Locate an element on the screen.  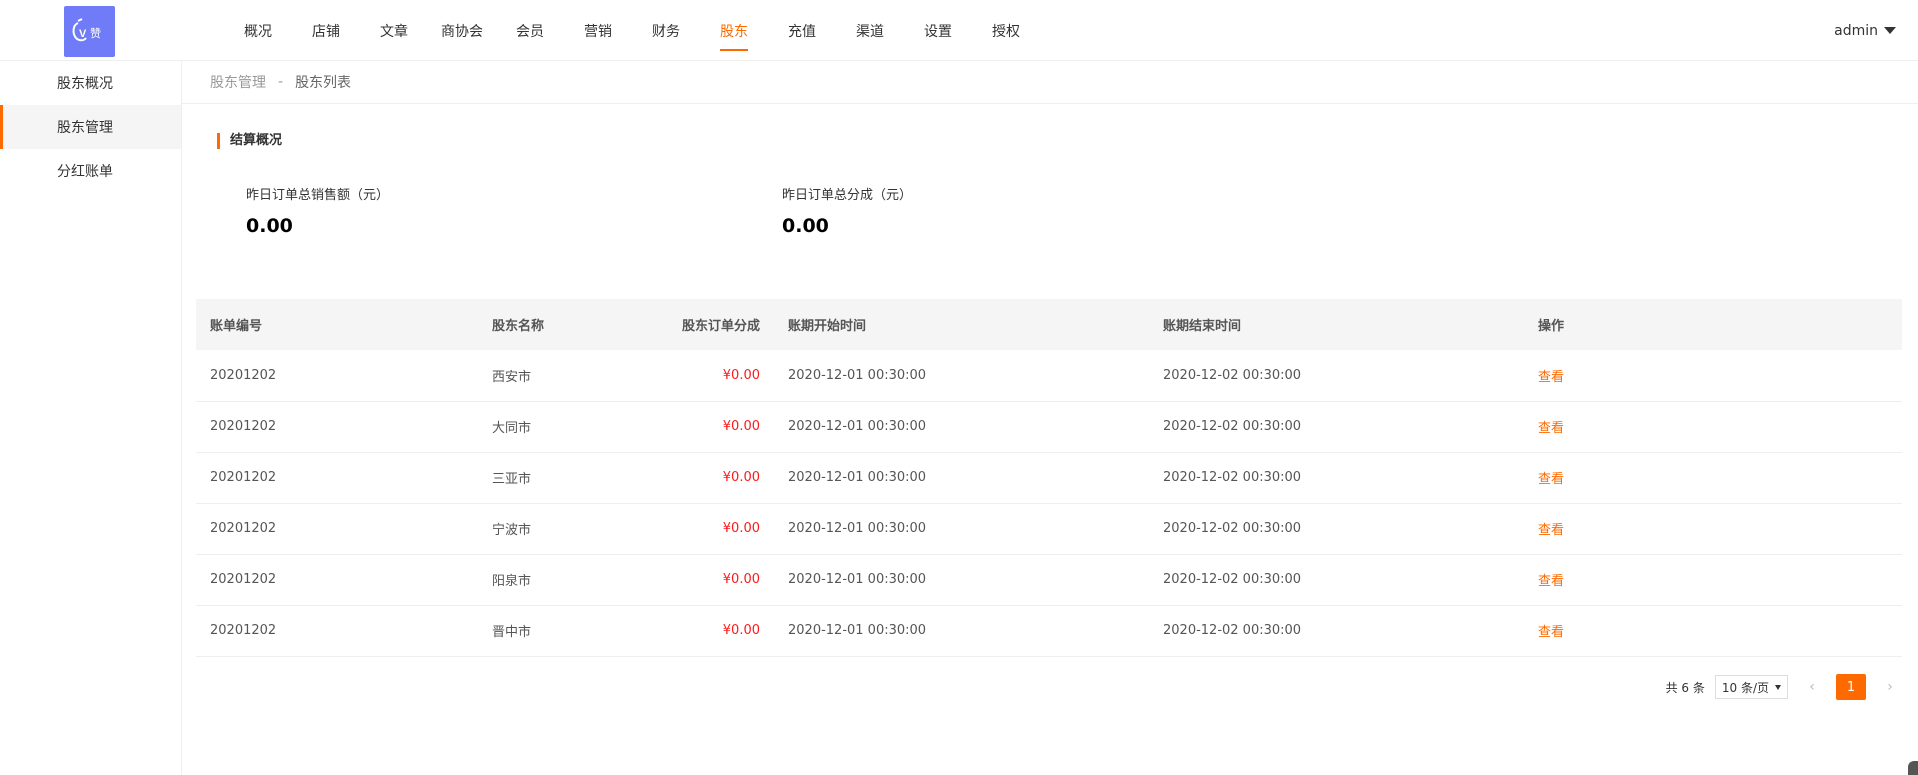
user-name: admin is located at coordinates (1856, 30).